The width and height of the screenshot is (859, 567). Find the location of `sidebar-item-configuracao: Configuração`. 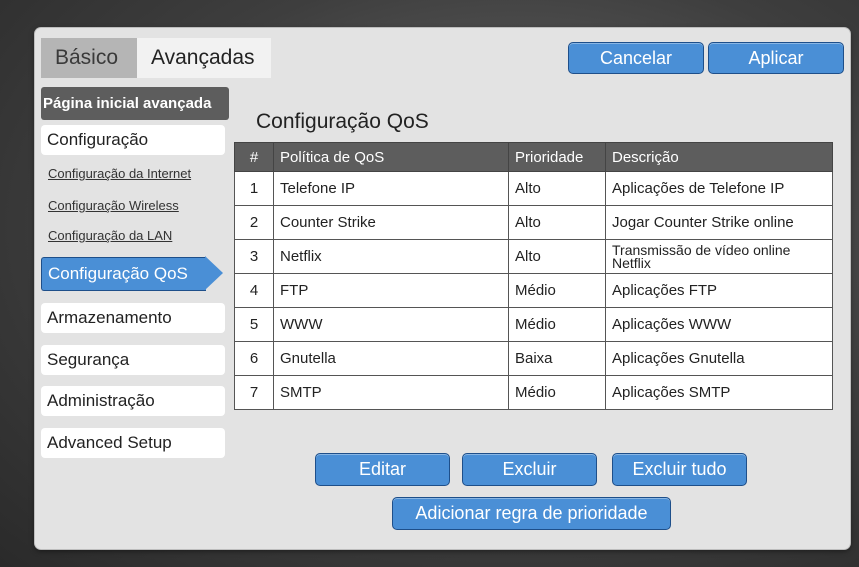

sidebar-item-configuracao: Configuração is located at coordinates (133, 140).